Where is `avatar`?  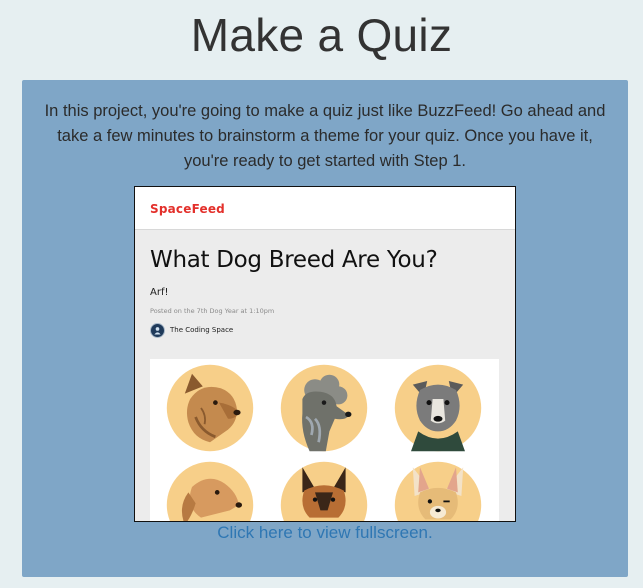 avatar is located at coordinates (157, 330).